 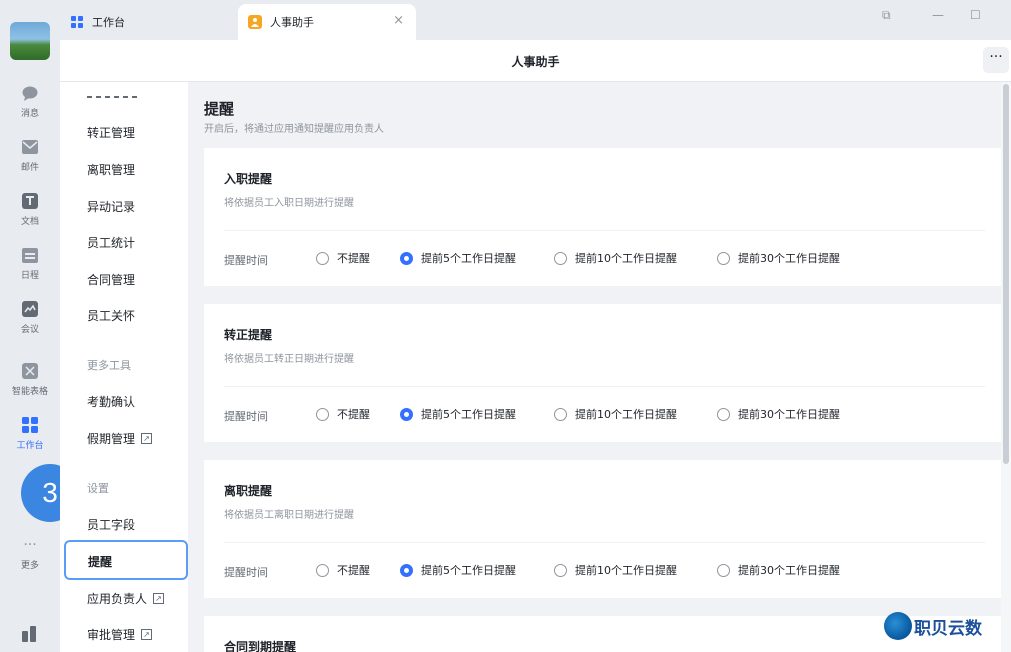 I want to click on close-icon: ×, so click(x=398, y=20).